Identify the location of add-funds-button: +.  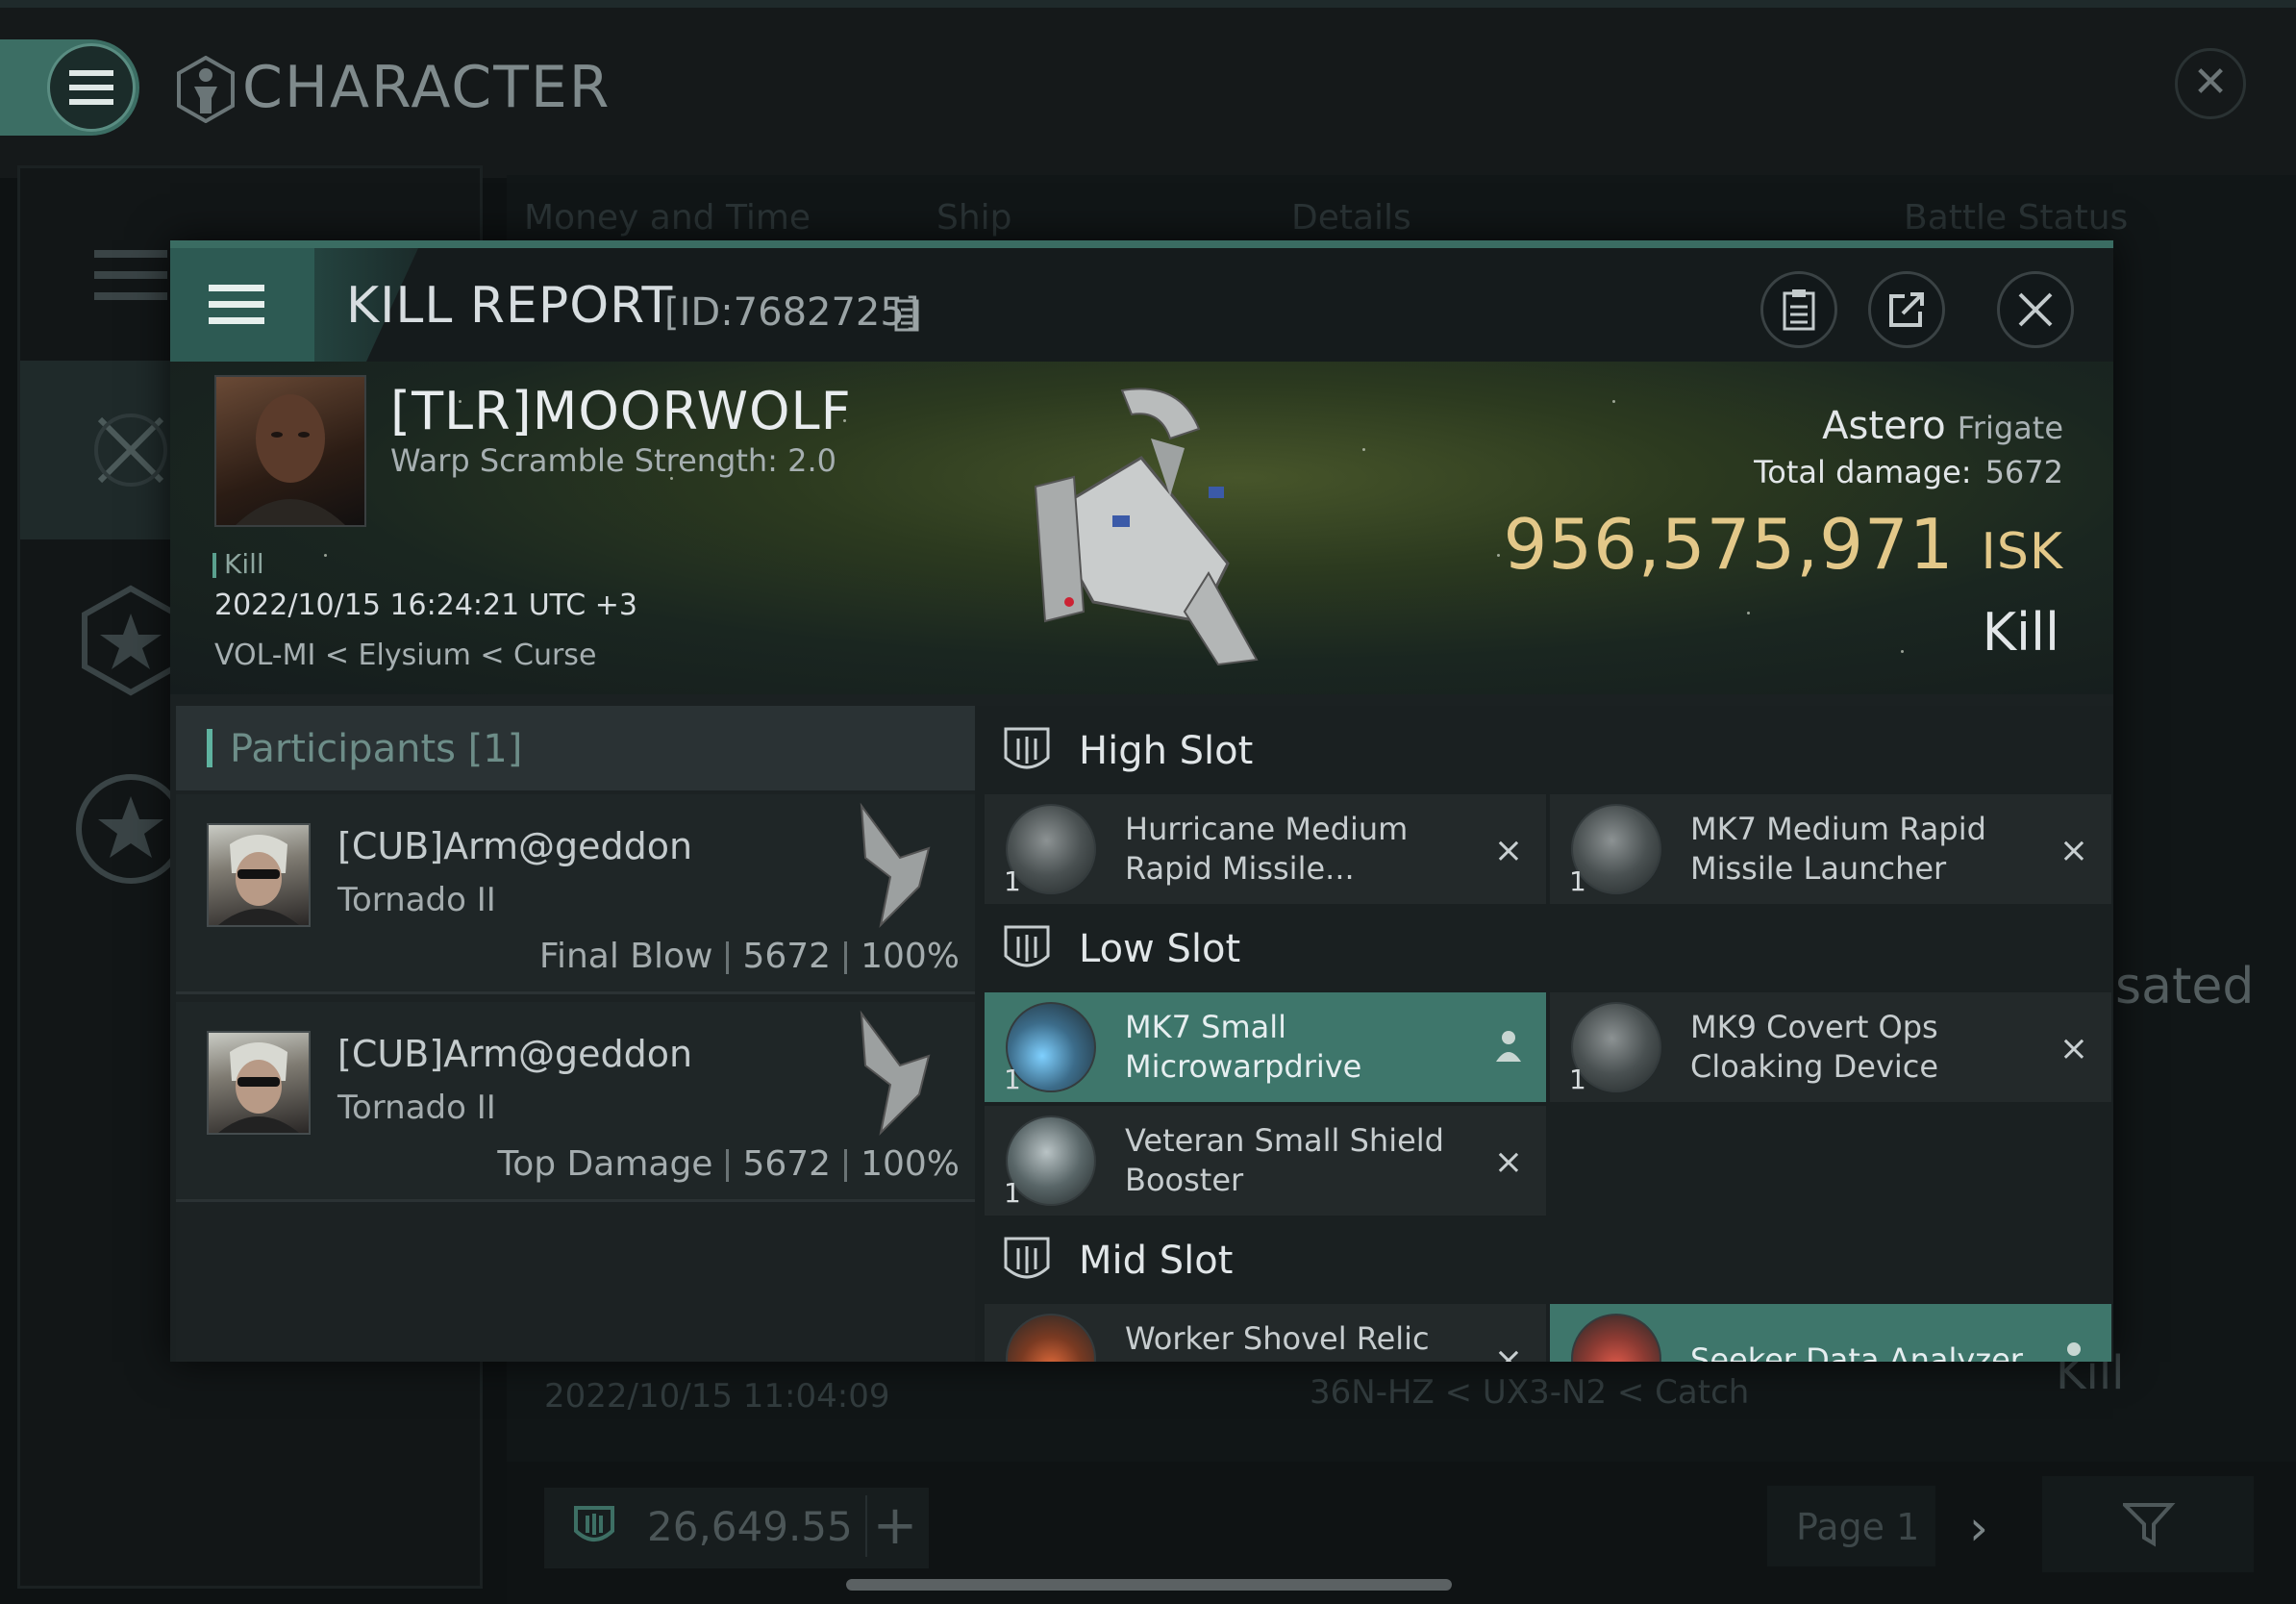
(894, 1526).